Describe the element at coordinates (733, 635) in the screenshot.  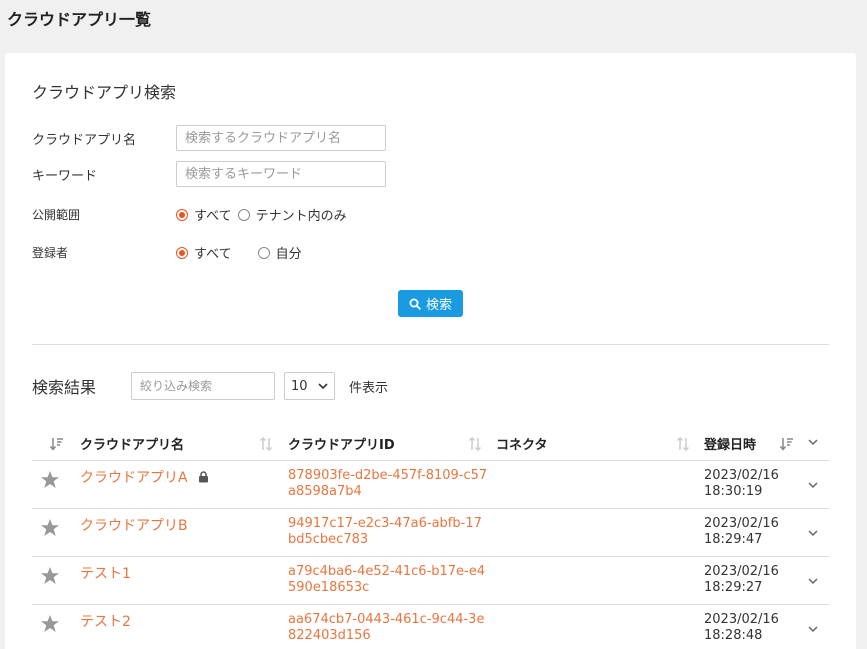
I see `registered-time: 18:28:48` at that location.